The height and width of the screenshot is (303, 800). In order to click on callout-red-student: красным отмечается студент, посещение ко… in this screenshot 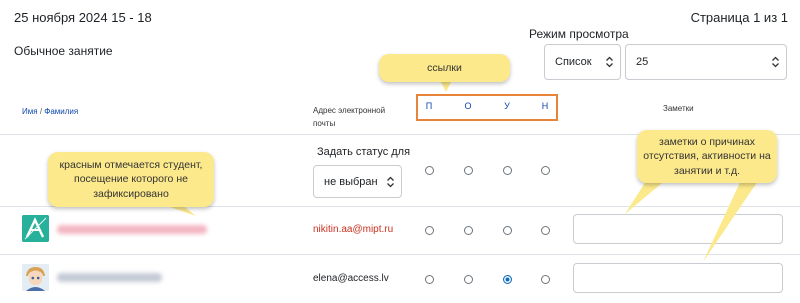, I will do `click(131, 179)`.